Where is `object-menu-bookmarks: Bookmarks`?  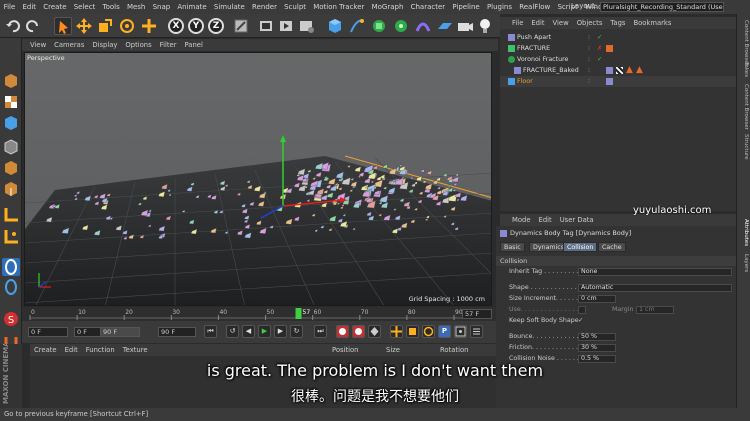 object-menu-bookmarks: Bookmarks is located at coordinates (652, 23).